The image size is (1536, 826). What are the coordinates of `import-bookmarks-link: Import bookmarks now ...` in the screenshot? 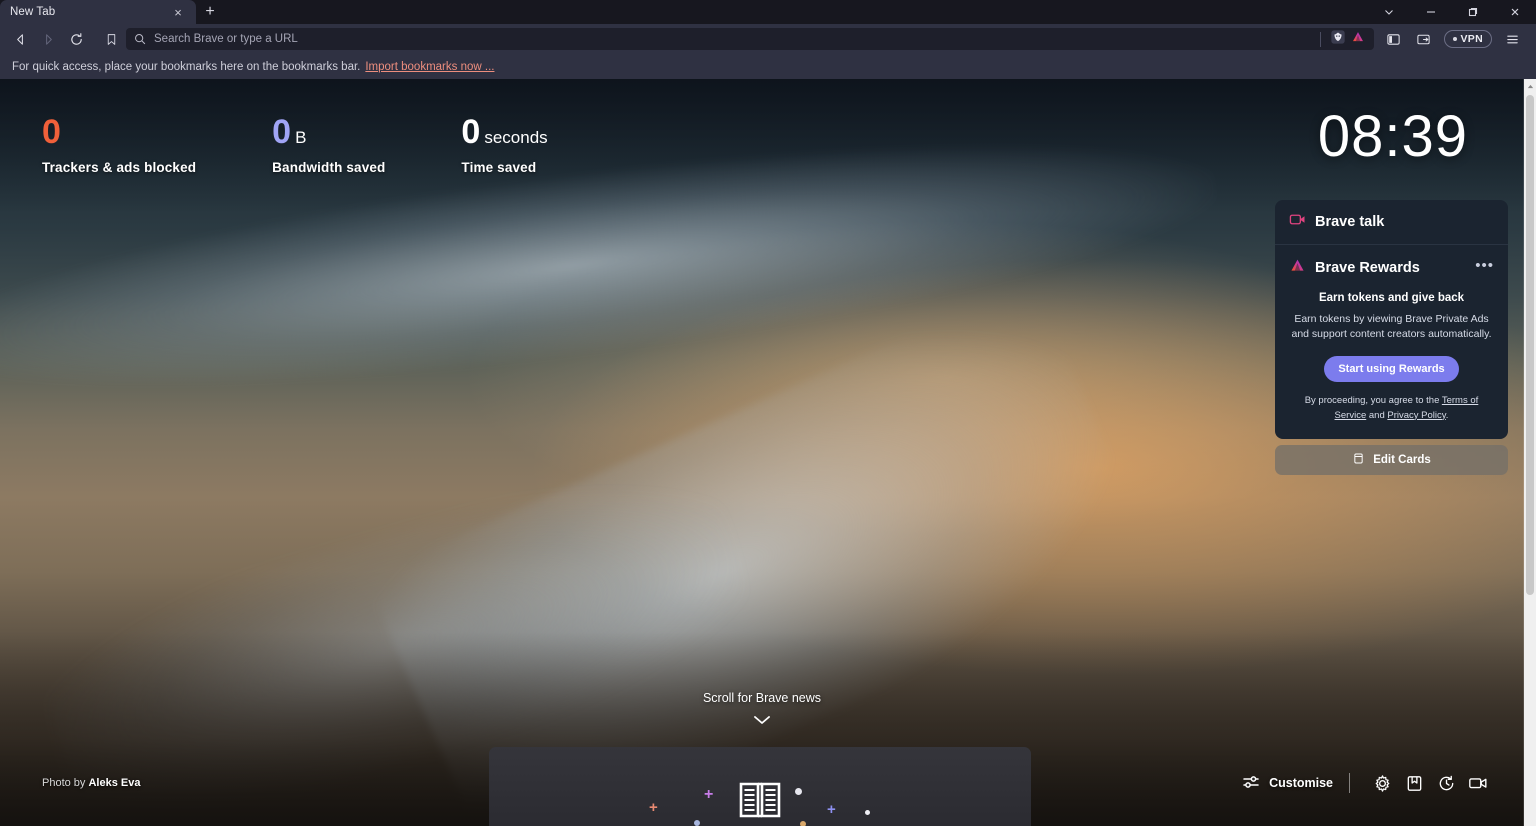 It's located at (429, 67).